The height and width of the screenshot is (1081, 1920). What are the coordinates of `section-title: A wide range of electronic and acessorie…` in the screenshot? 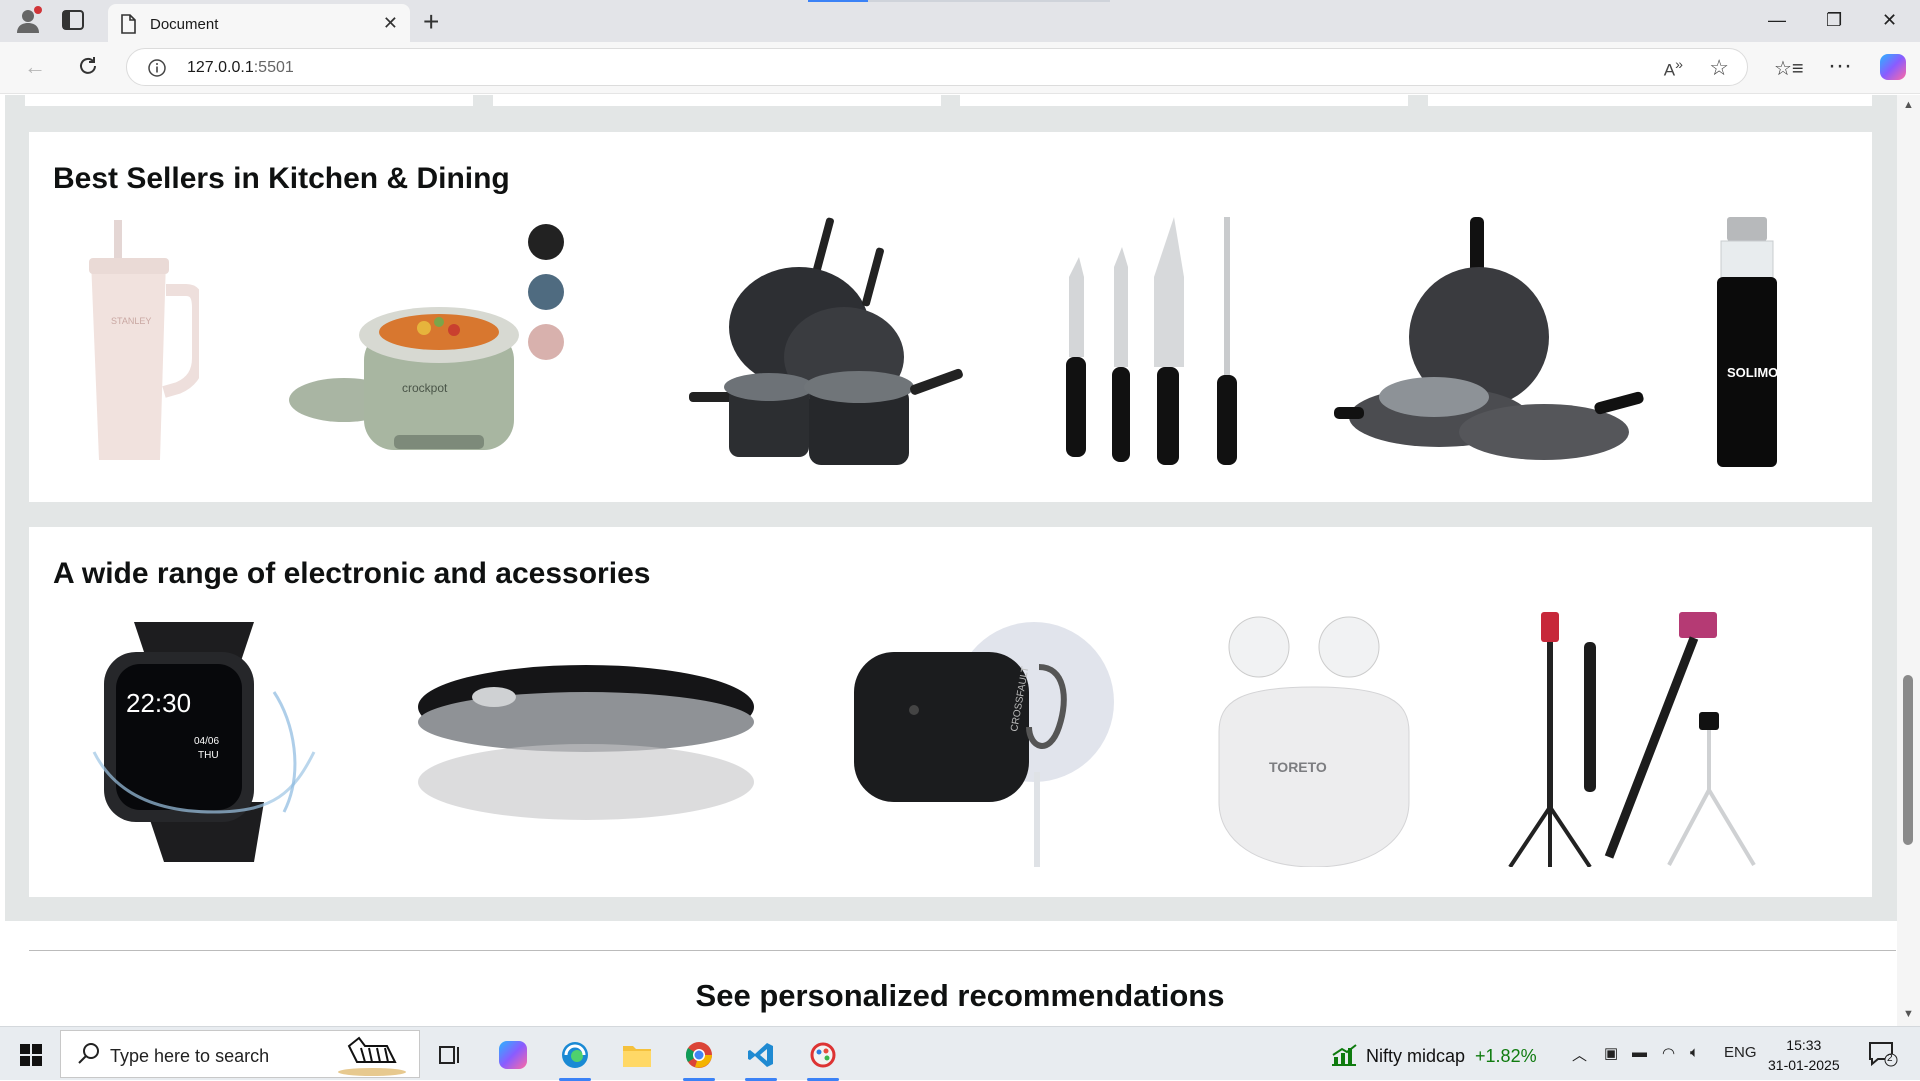 It's located at (352, 573).